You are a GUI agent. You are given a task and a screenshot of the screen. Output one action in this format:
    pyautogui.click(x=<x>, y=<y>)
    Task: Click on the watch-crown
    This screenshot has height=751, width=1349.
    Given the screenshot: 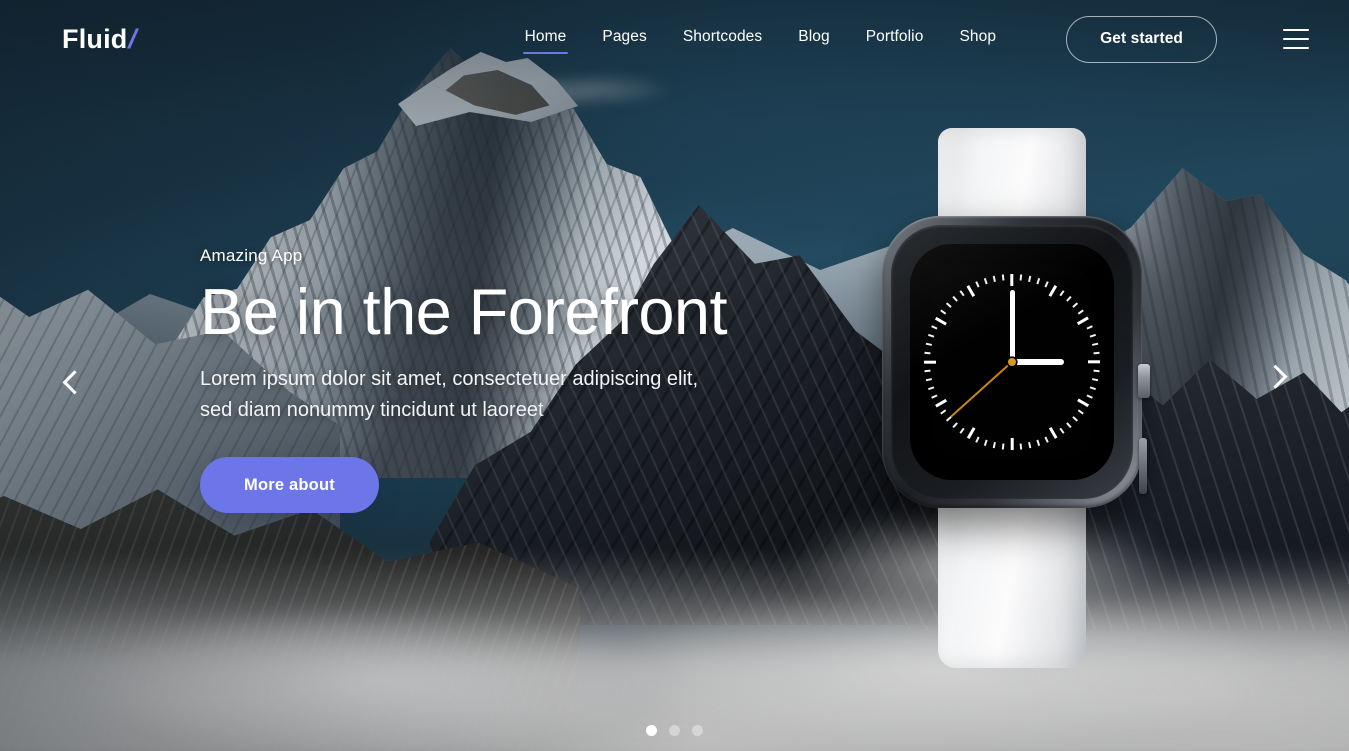 What is the action you would take?
    pyautogui.click(x=1144, y=381)
    